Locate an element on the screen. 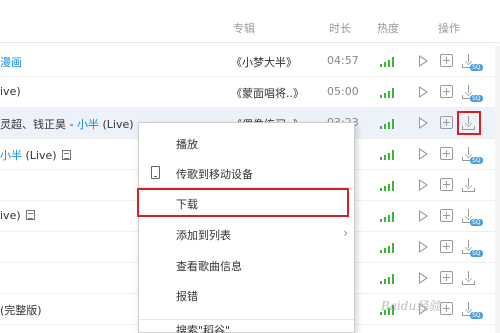  menu-item-add-to-list: 添加到列表 › is located at coordinates (246, 234).